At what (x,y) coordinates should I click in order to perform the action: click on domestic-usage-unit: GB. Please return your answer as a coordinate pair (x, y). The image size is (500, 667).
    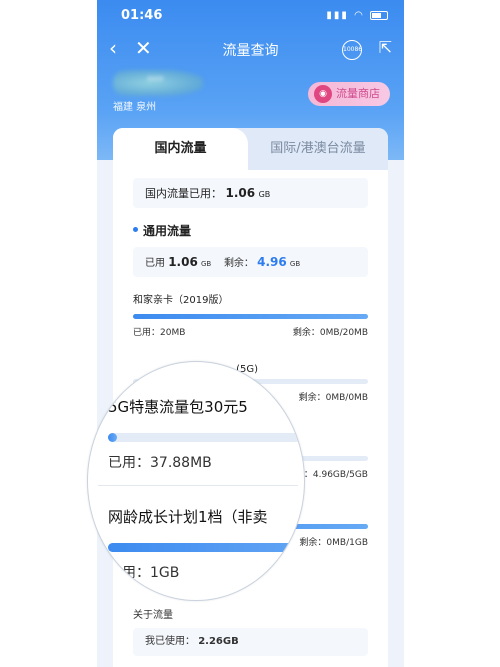
    Looking at the image, I should click on (264, 194).